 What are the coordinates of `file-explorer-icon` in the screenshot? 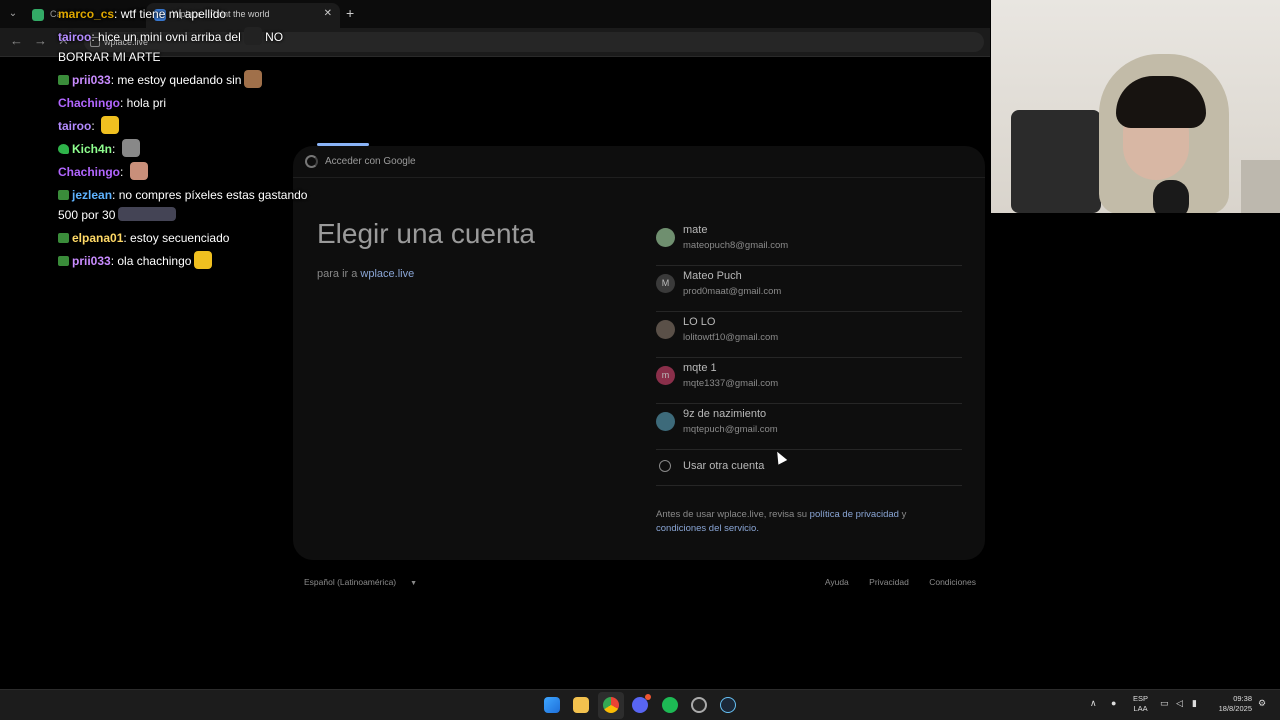 It's located at (581, 705).